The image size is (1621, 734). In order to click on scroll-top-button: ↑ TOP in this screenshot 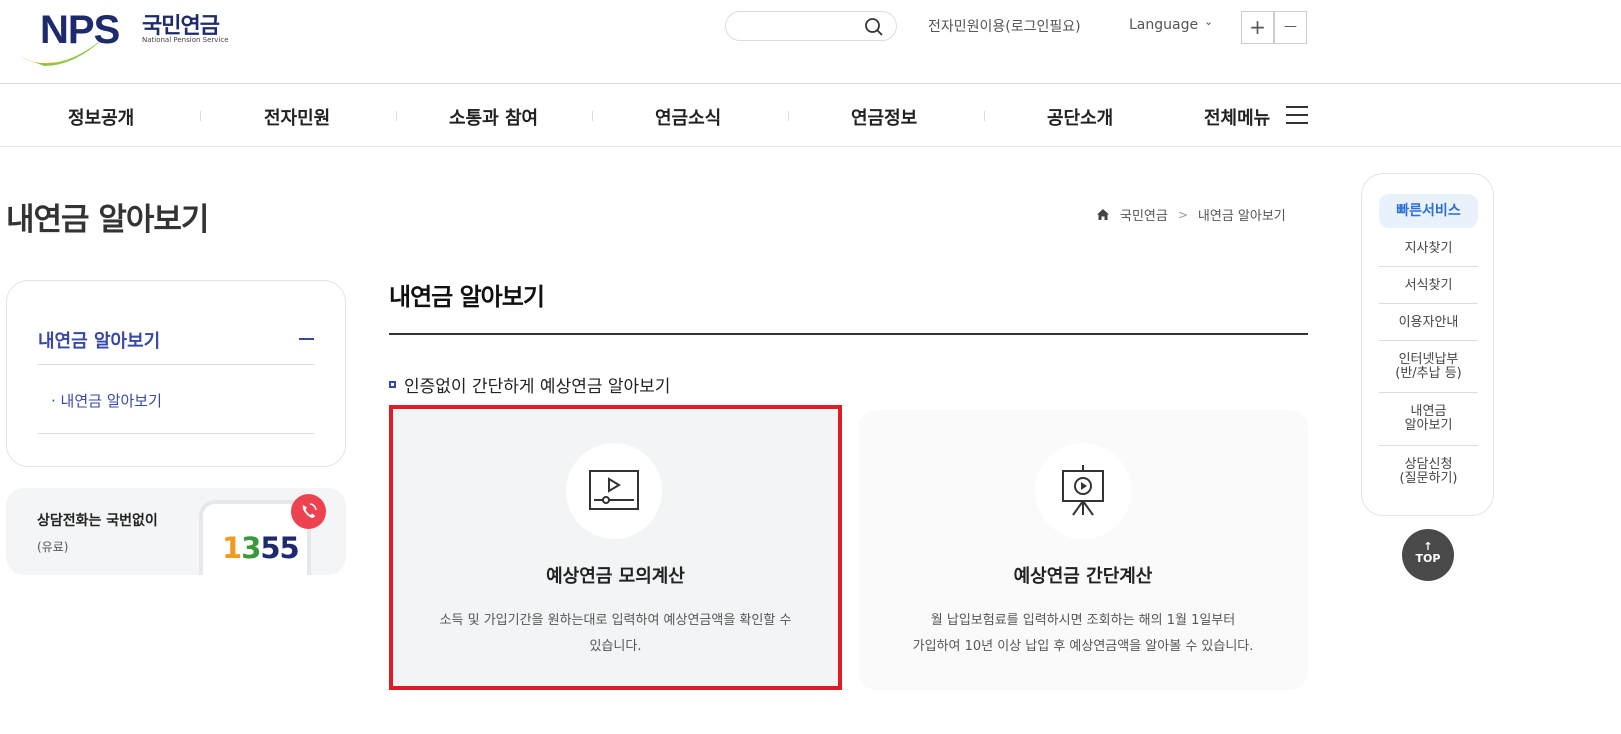, I will do `click(1428, 555)`.